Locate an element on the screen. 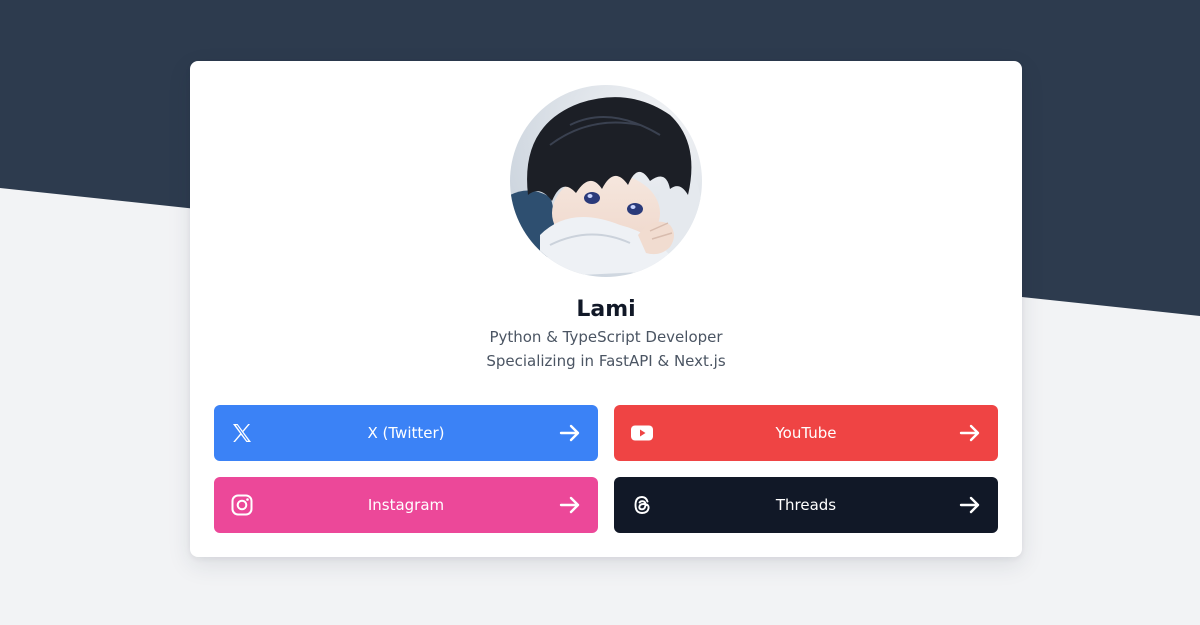  instagram-link-button: Instagram is located at coordinates (406, 505).